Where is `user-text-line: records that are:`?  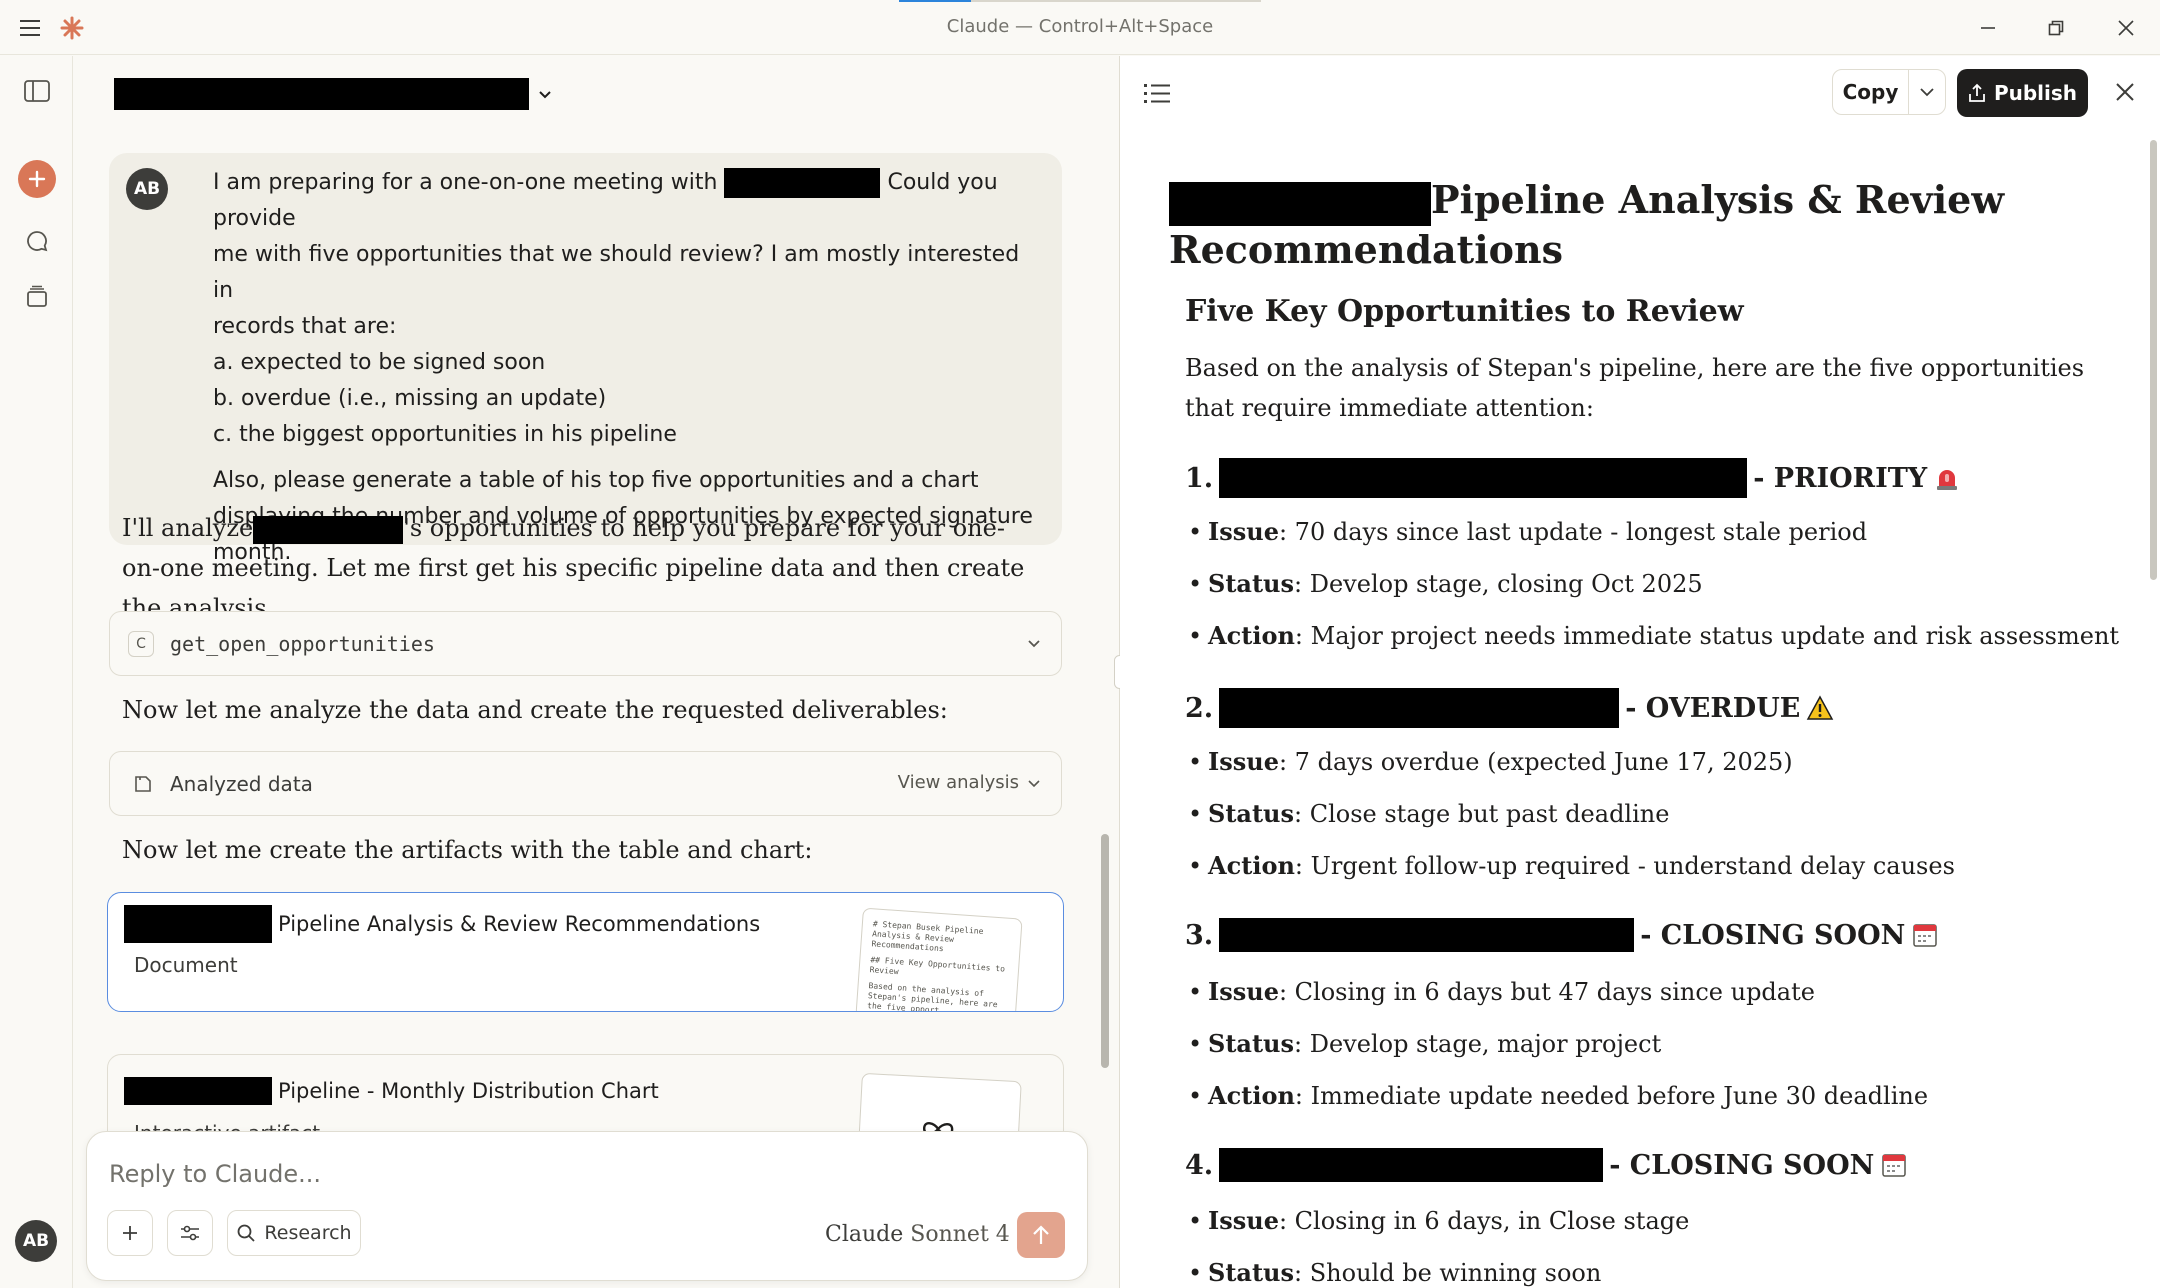 user-text-line: records that are: is located at coordinates (305, 326).